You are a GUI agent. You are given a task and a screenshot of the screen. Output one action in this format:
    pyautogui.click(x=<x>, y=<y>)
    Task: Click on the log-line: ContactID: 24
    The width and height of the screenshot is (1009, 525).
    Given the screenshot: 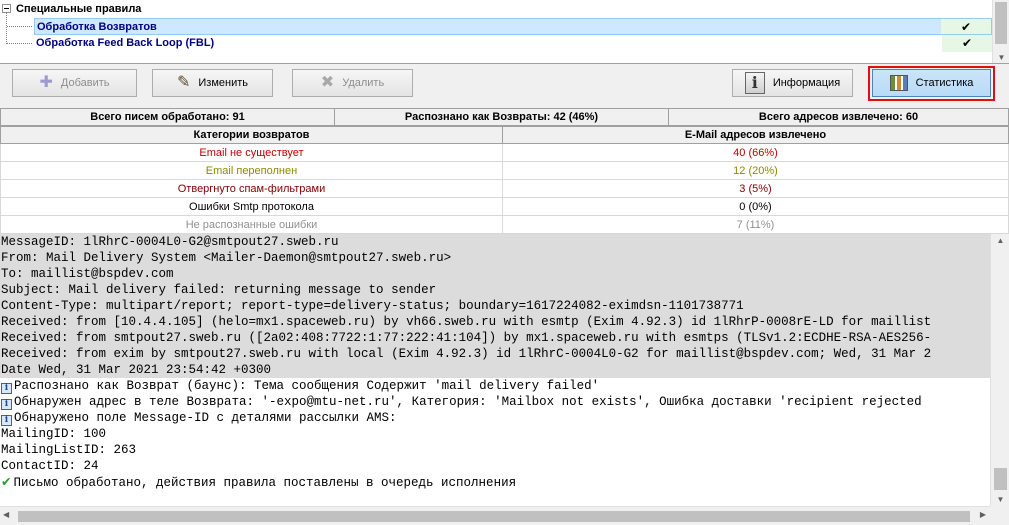 What is the action you would take?
    pyautogui.click(x=50, y=466)
    